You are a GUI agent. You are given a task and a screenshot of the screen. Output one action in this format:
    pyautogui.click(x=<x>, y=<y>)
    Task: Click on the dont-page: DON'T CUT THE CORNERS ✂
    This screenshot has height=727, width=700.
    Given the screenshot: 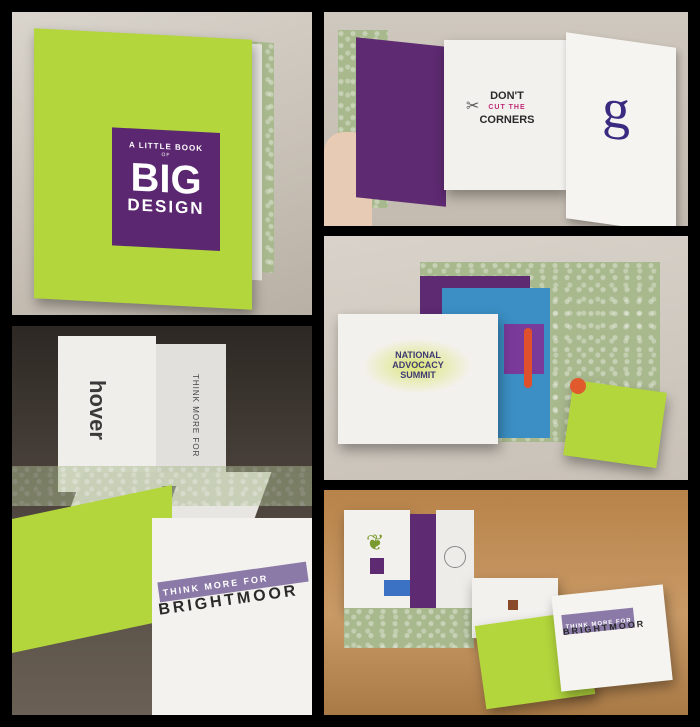 What is the action you would take?
    pyautogui.click(x=505, y=115)
    